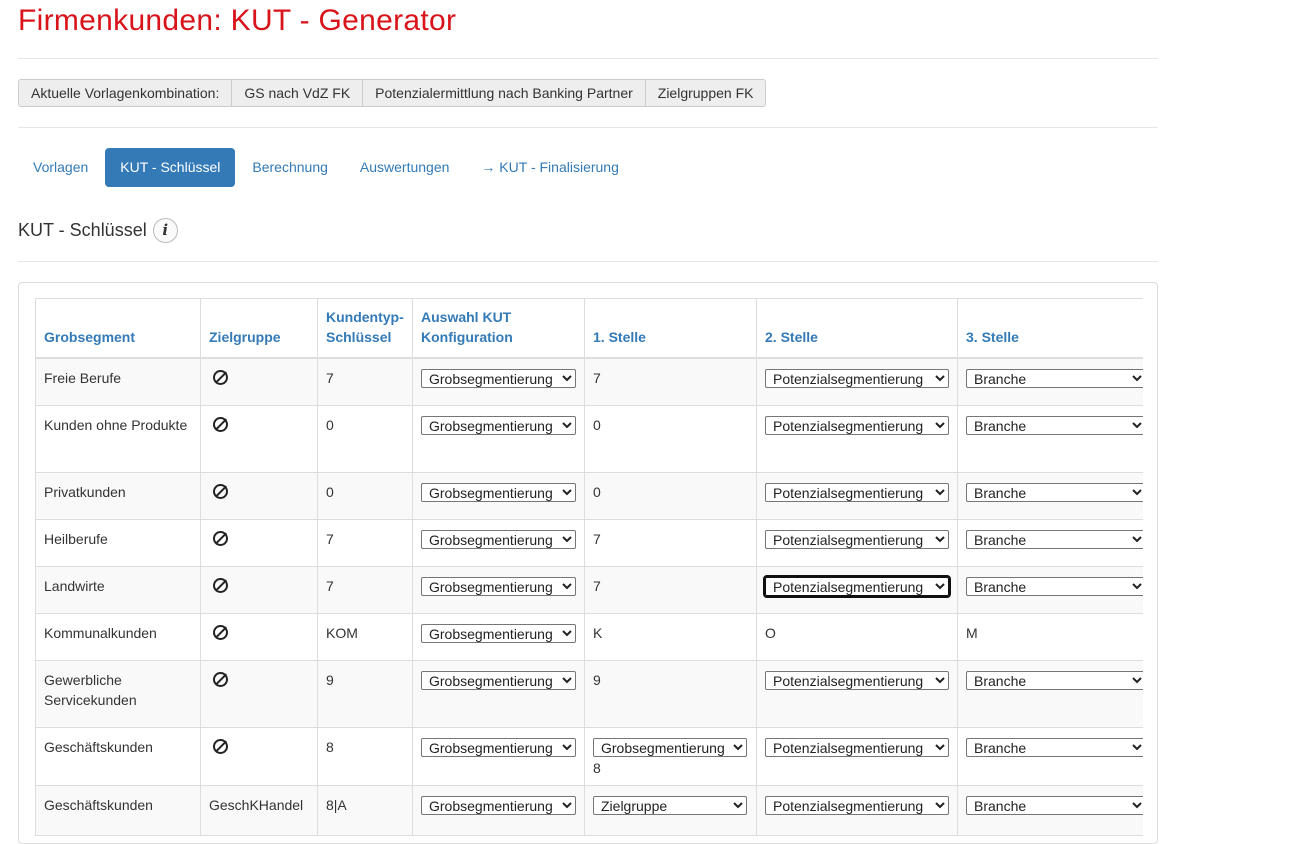  I want to click on header-grobsegment: Grobsegment, so click(118, 328).